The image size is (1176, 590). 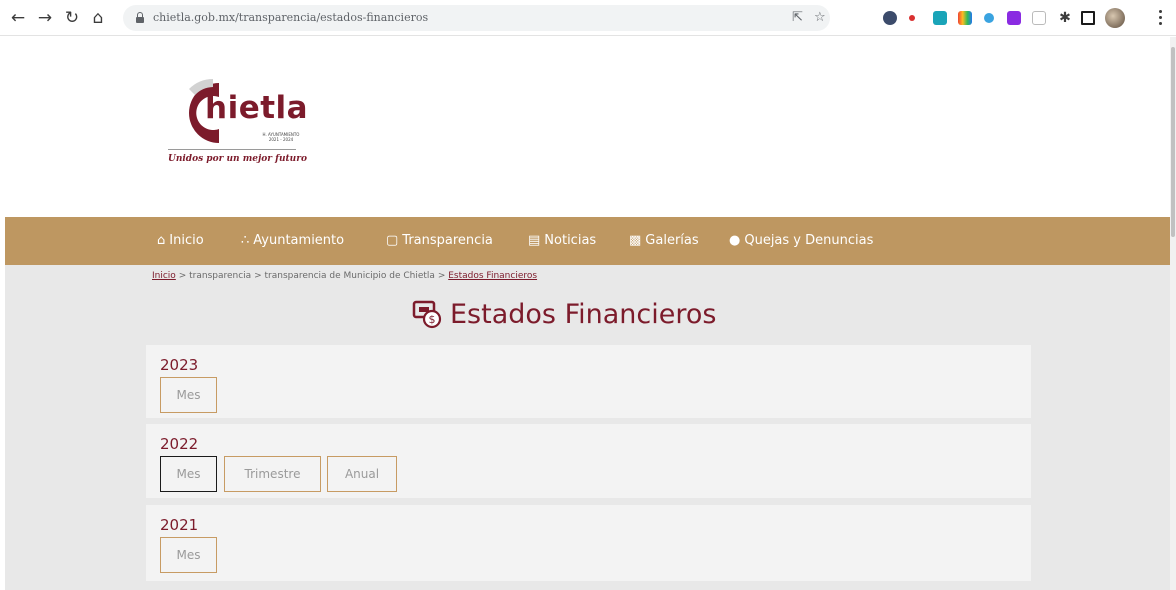 What do you see at coordinates (570, 240) in the screenshot?
I see `nav-item-label: Noticias` at bounding box center [570, 240].